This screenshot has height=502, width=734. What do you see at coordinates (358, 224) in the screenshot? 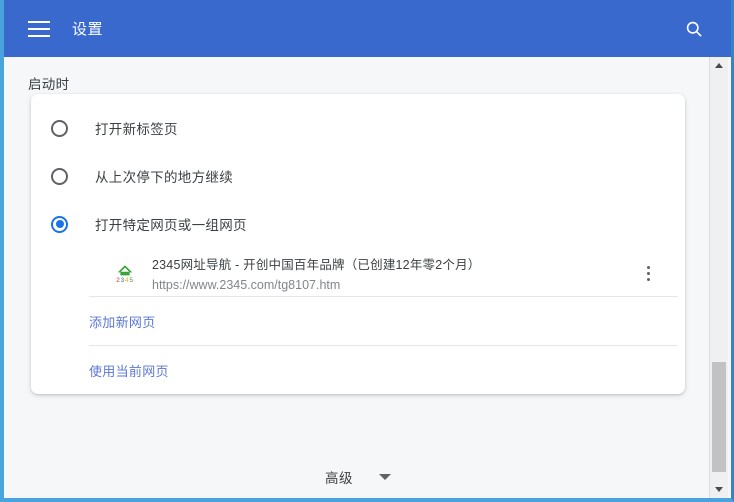
I see `startup-option-specific-pages: 打开特定网页或一组网页` at bounding box center [358, 224].